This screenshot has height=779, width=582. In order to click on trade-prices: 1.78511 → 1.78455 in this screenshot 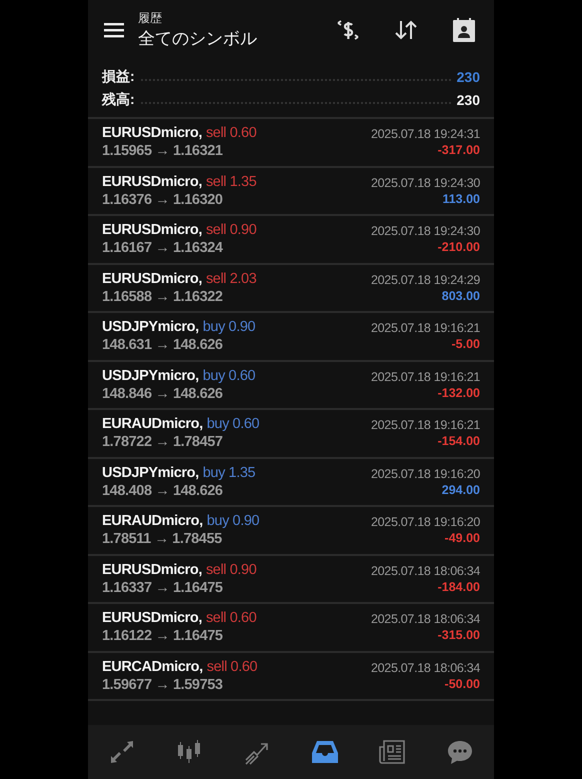, I will do `click(162, 539)`.